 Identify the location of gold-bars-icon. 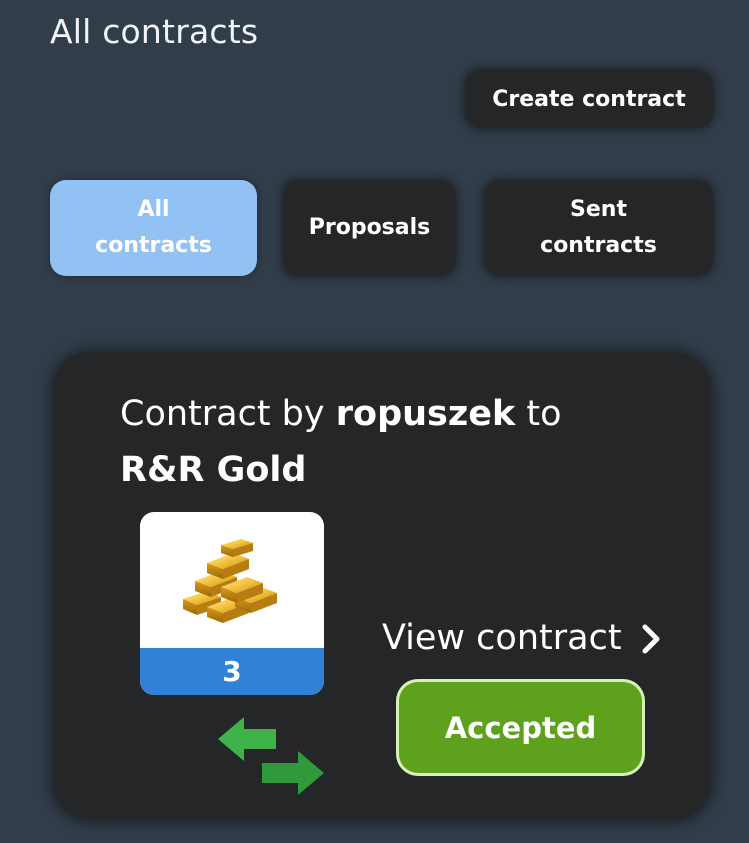
(232, 580).